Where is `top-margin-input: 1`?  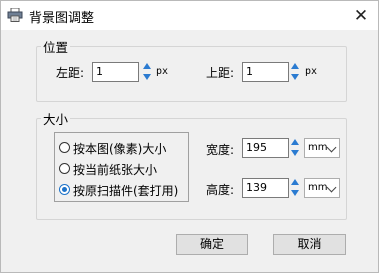
top-margin-input: 1 is located at coordinates (265, 72).